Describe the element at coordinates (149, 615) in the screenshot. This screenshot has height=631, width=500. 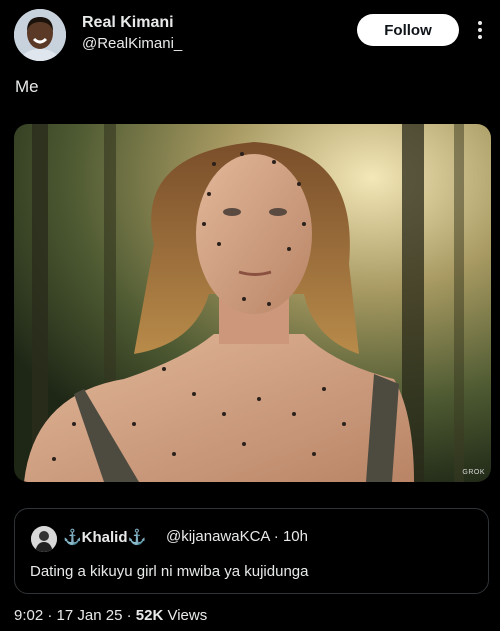
I see `views-count: 52K` at that location.